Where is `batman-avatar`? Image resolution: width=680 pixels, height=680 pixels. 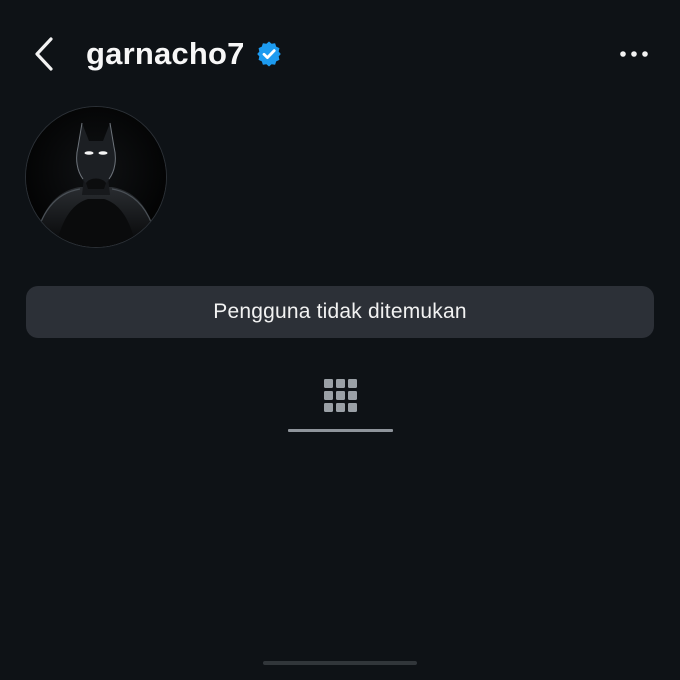 batman-avatar is located at coordinates (96, 177).